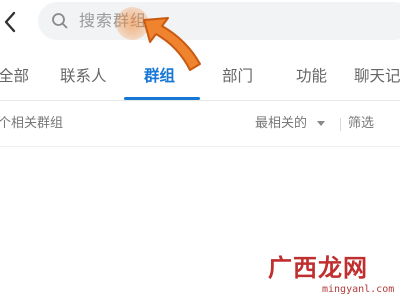 Image resolution: width=400 pixels, height=300 pixels. I want to click on tabs-divider, so click(200, 100).